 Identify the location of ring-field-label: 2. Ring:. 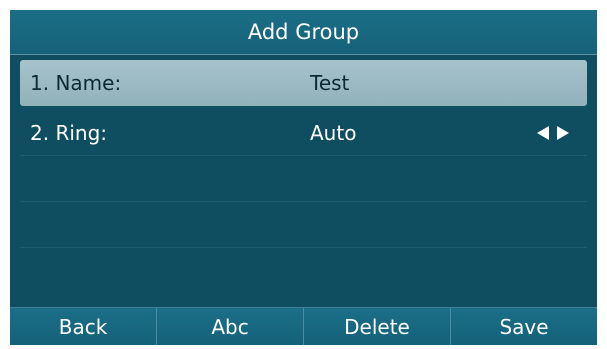
(69, 133).